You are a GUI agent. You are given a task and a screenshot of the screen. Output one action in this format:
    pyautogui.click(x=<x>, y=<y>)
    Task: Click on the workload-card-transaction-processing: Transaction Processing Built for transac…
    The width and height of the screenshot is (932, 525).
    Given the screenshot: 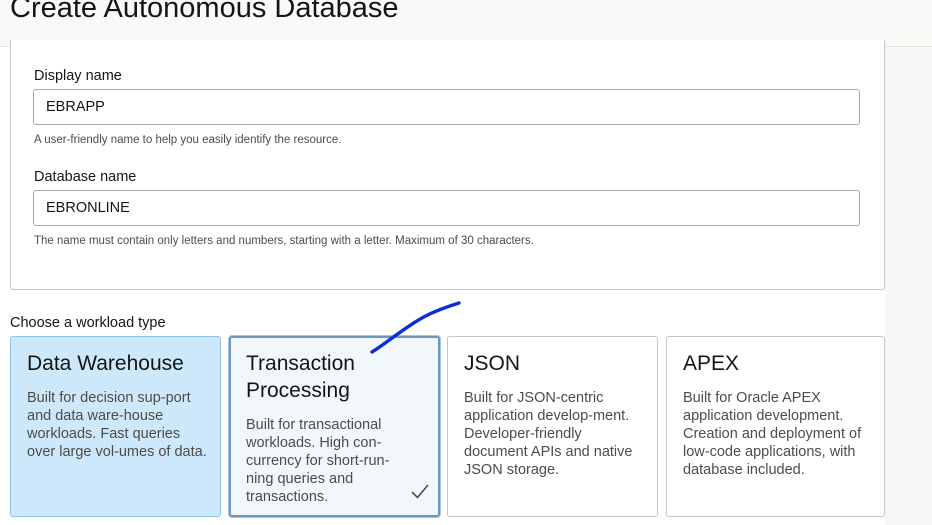 What is the action you would take?
    pyautogui.click(x=334, y=426)
    